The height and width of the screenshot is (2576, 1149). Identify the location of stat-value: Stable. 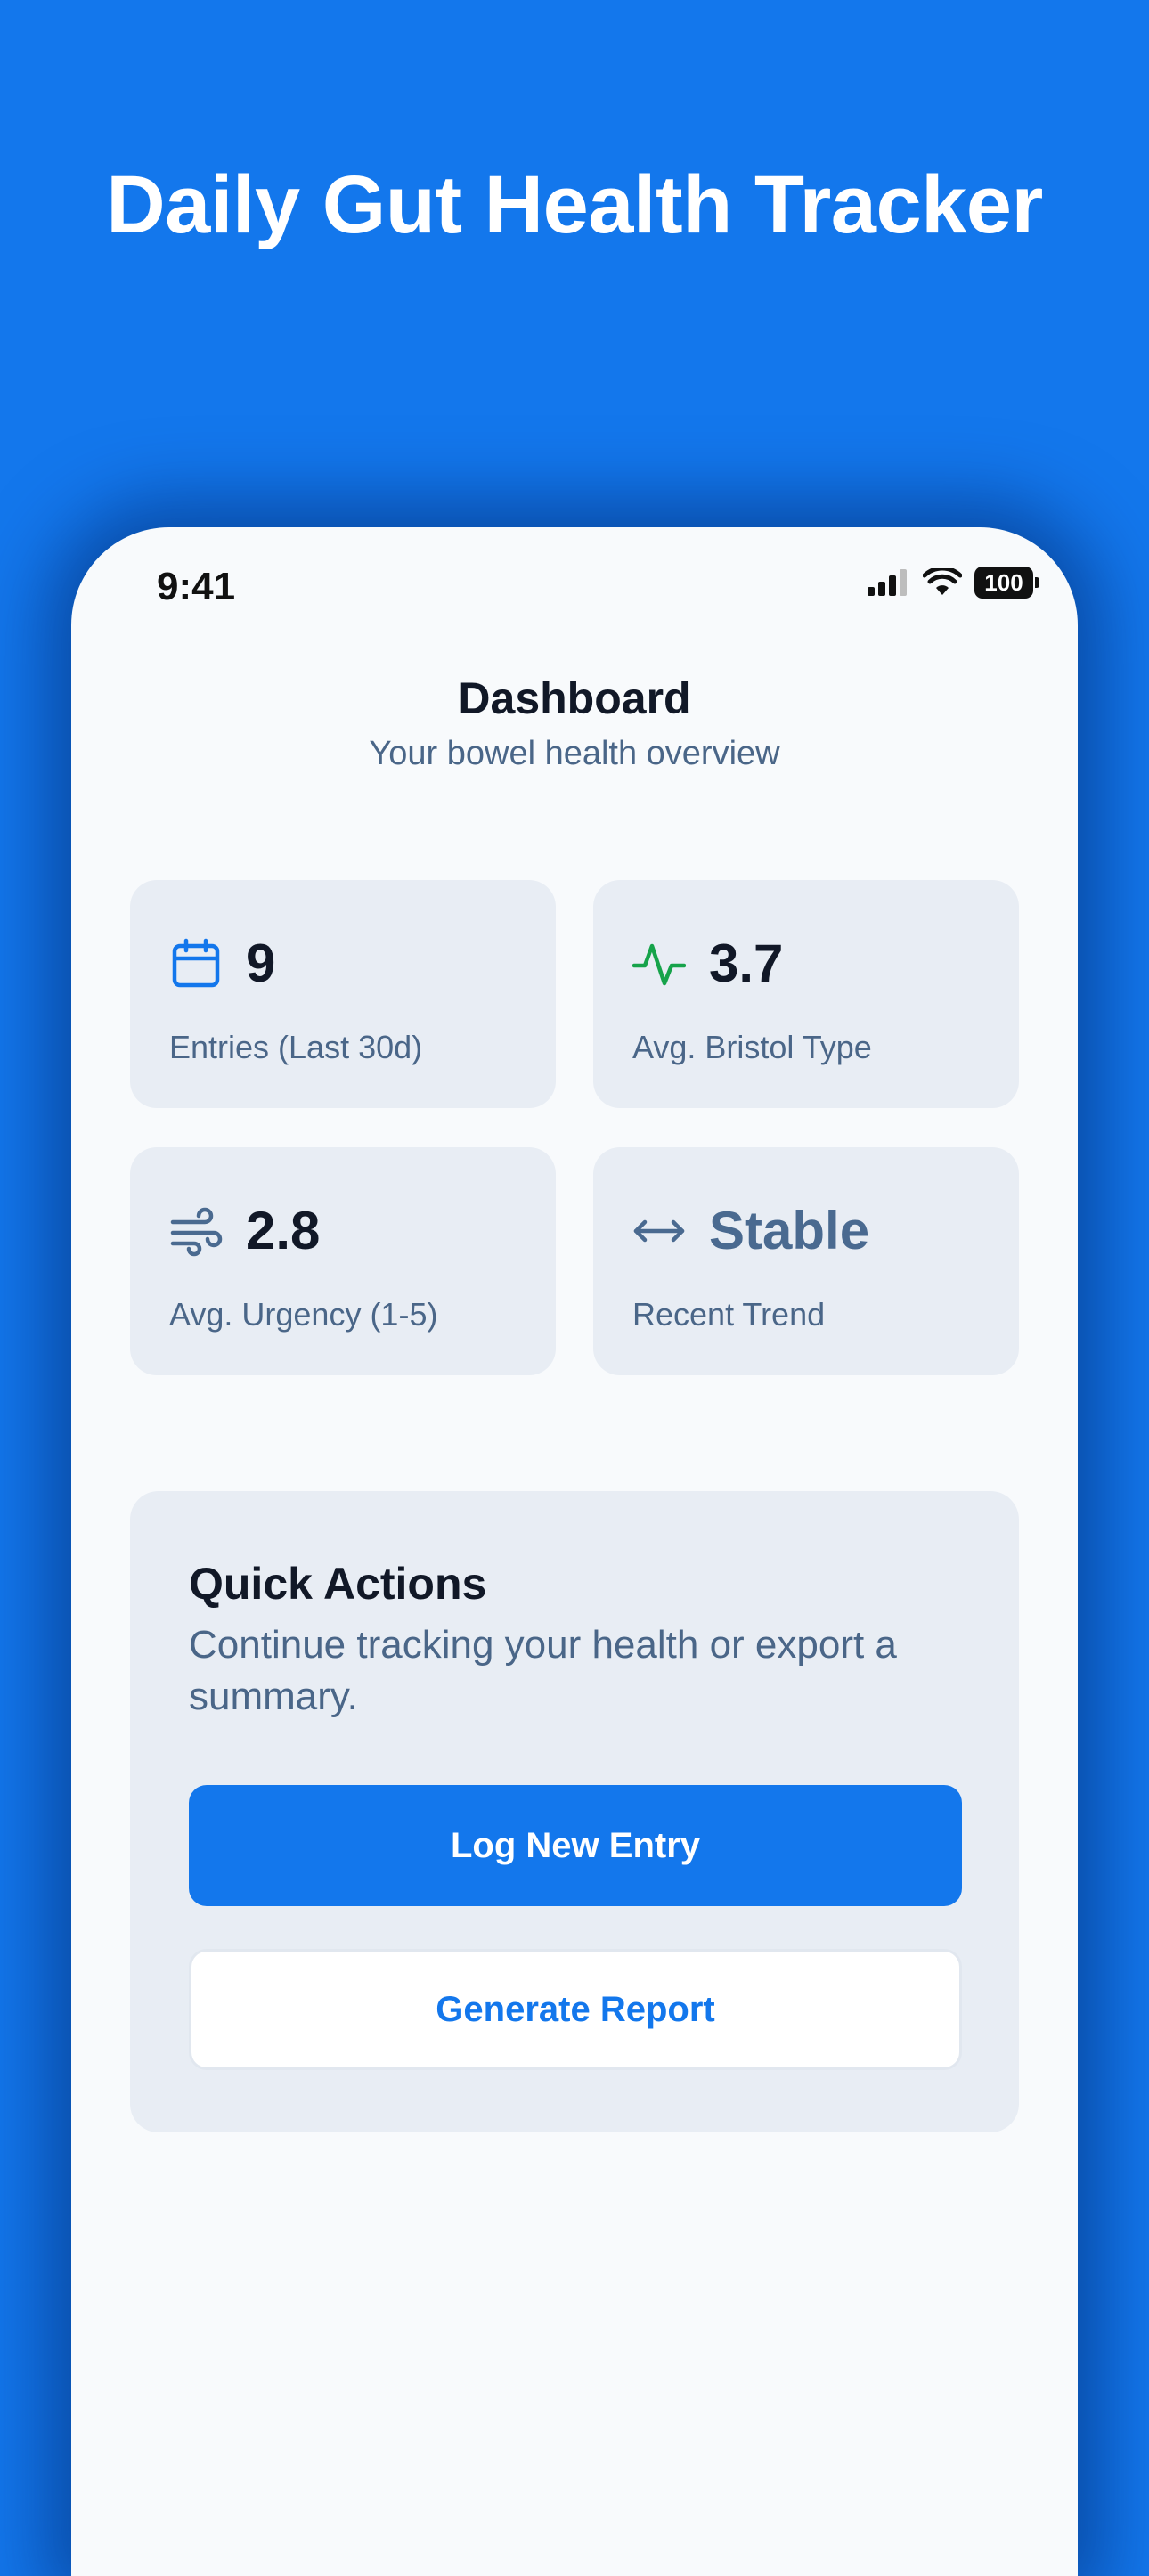
(789, 1231).